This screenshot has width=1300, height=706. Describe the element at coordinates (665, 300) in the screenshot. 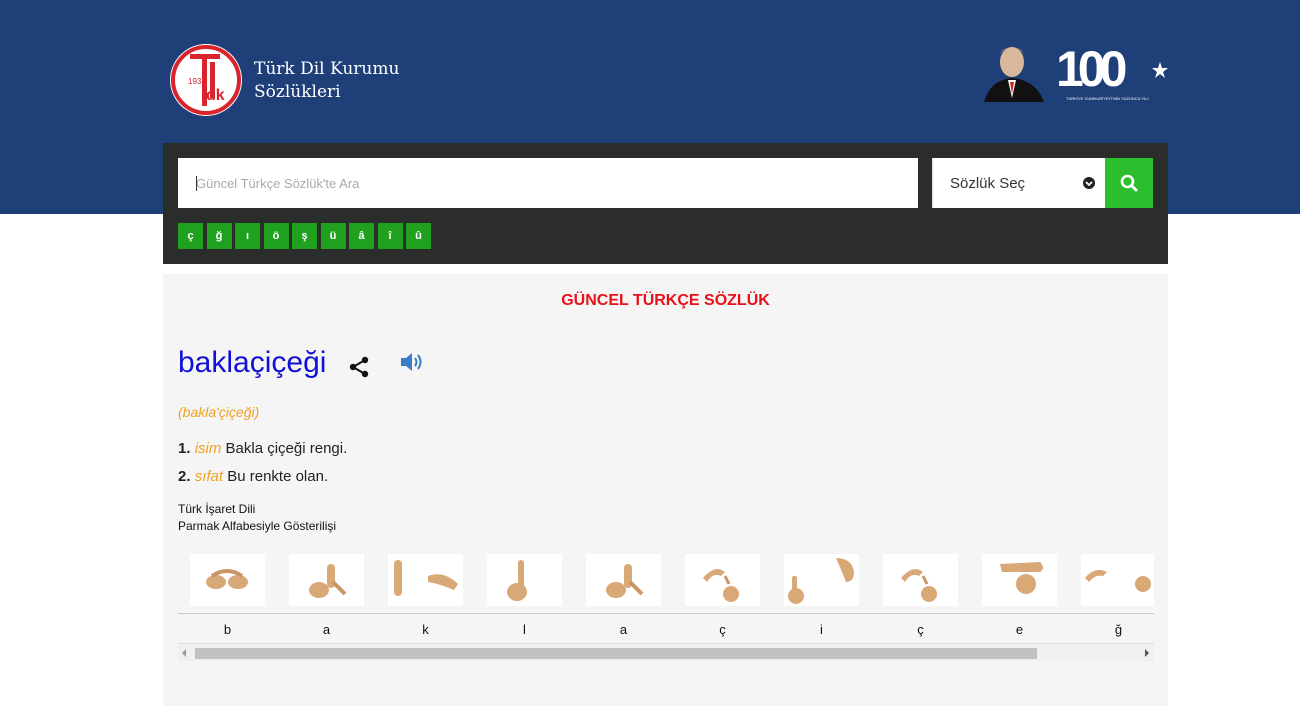

I see `dictionary-title: GÜNCEL TÜRKÇE SÖZLÜK` at that location.